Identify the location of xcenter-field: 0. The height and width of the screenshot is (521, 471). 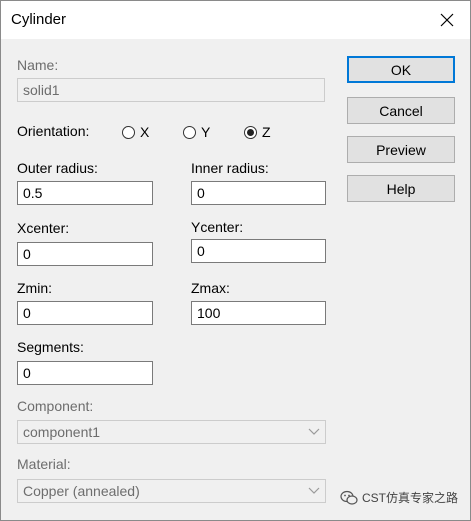
(85, 254).